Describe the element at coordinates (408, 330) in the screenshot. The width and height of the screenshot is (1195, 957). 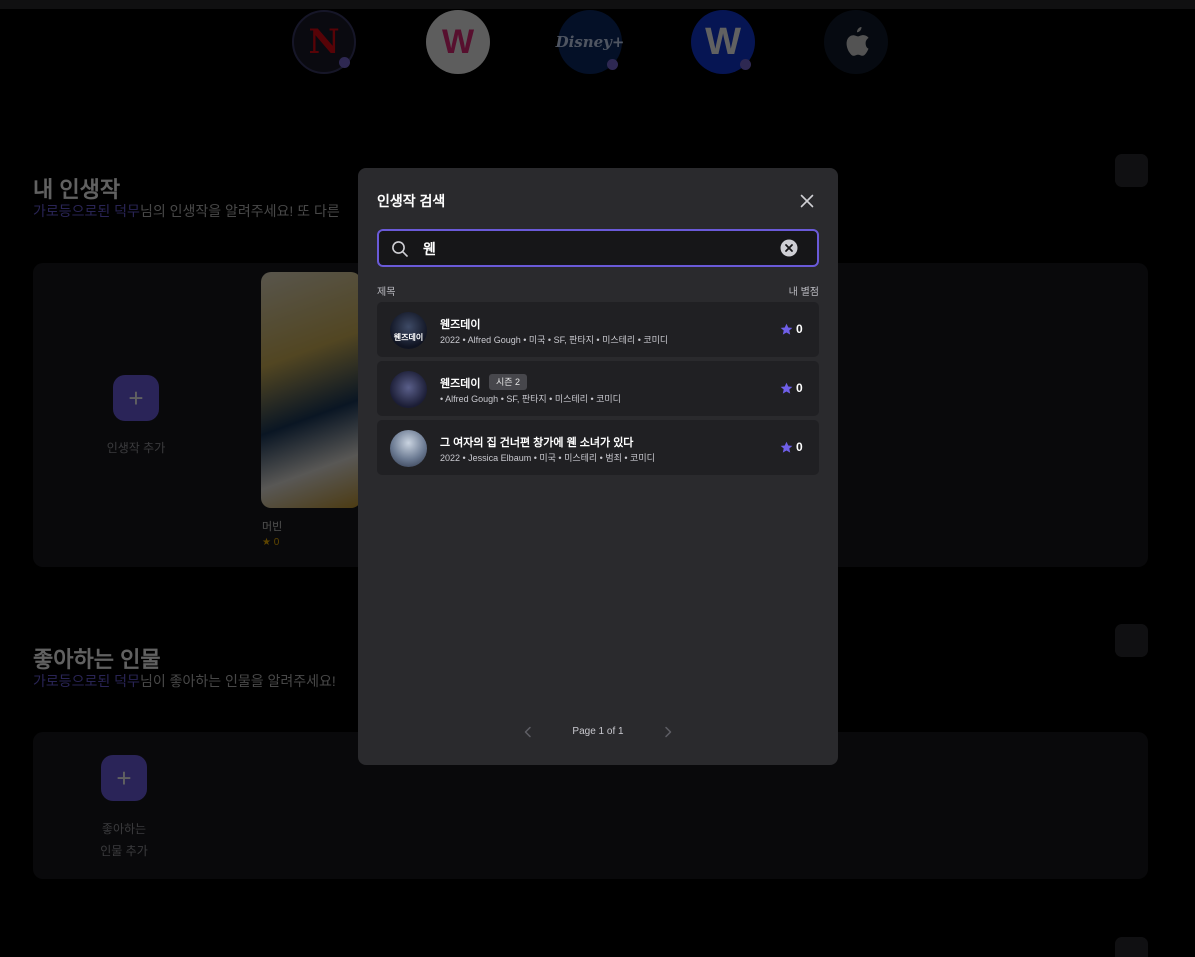
I see `result-thumbnail: 웬즈데이` at that location.